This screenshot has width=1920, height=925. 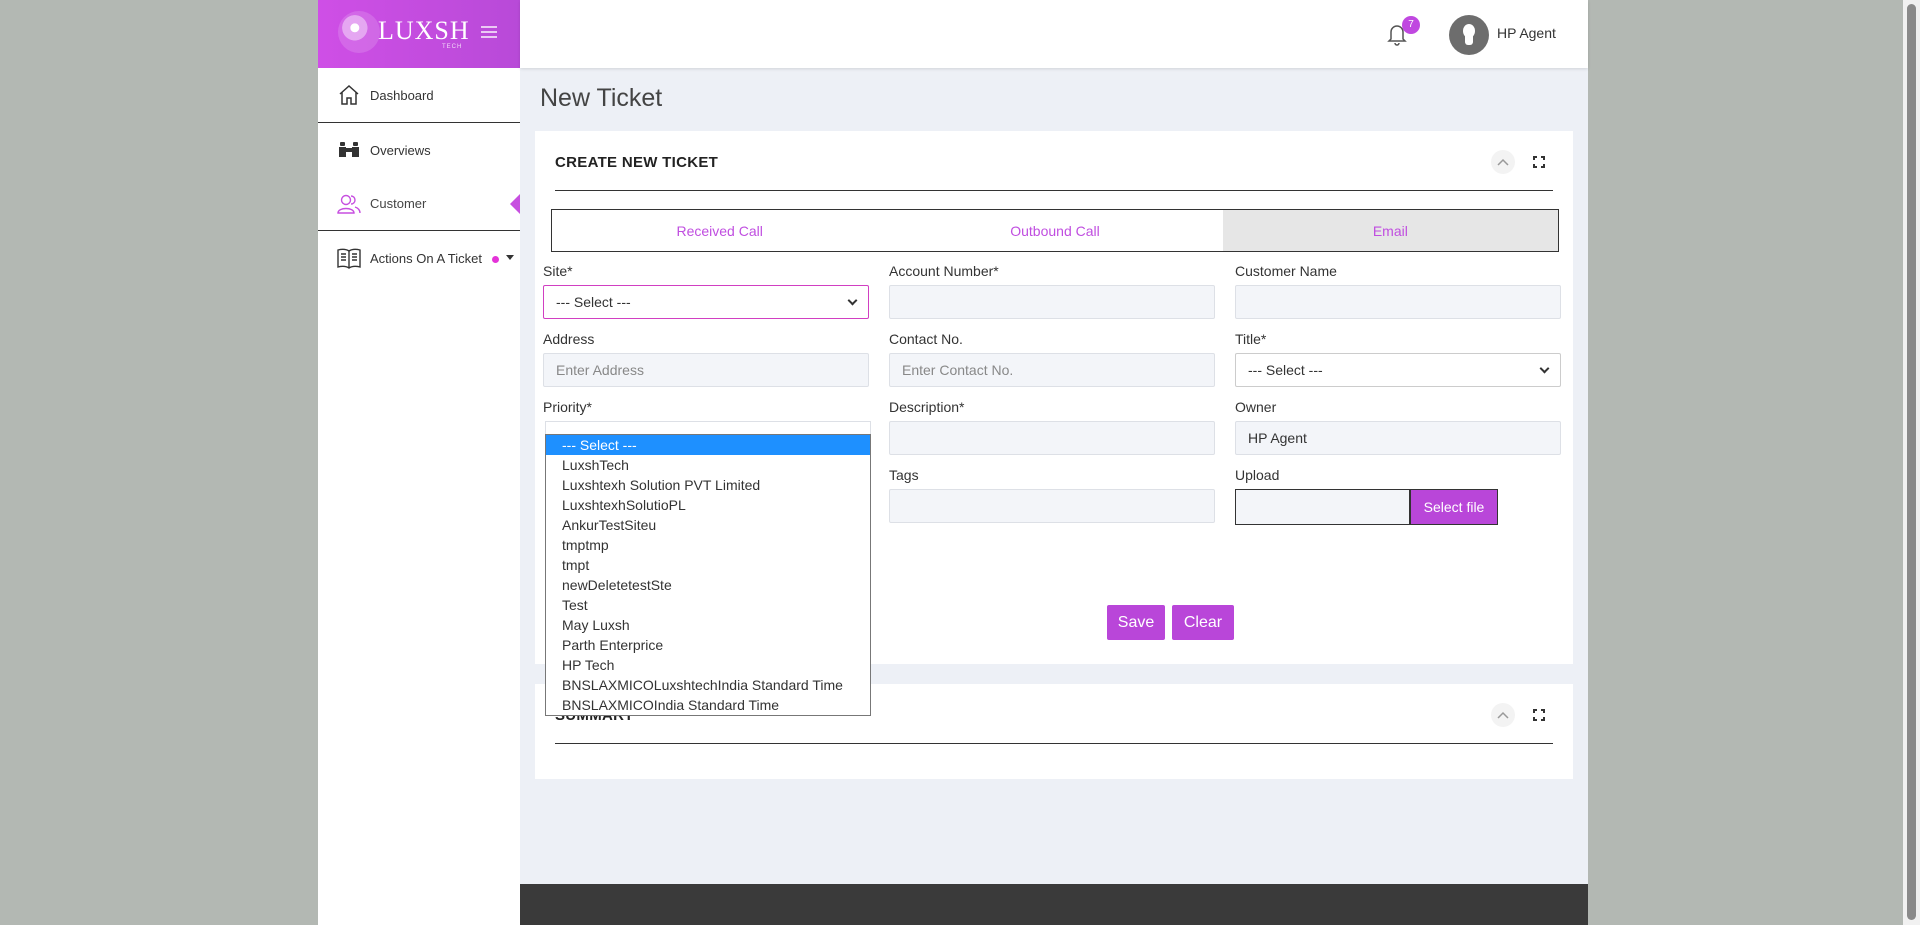 I want to click on notification-dot, so click(x=495, y=259).